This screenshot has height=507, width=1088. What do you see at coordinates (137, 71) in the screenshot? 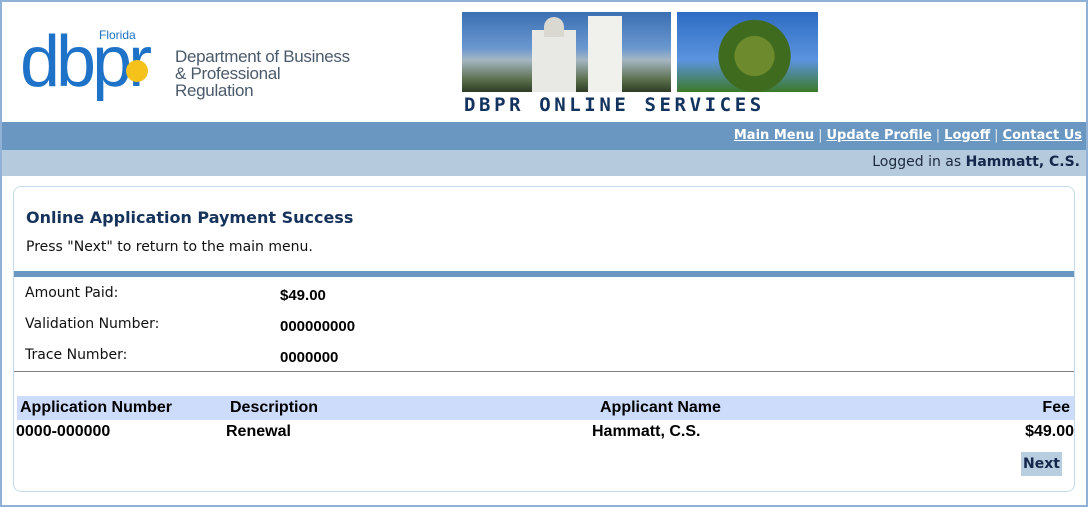
I see `logo-sun-icon` at bounding box center [137, 71].